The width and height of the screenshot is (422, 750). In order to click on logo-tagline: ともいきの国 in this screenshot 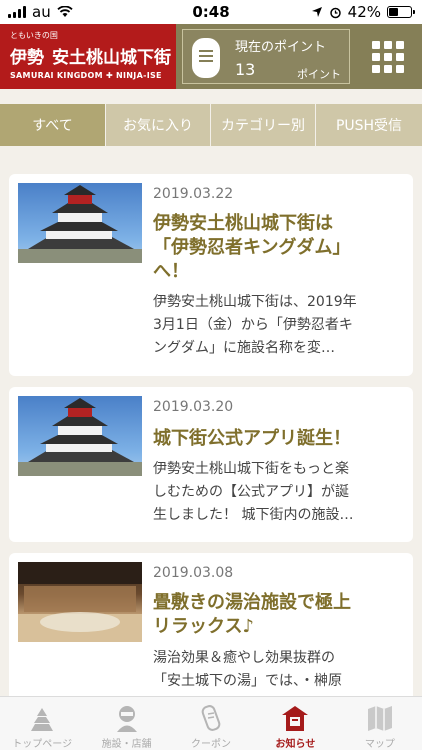, I will do `click(34, 35)`.